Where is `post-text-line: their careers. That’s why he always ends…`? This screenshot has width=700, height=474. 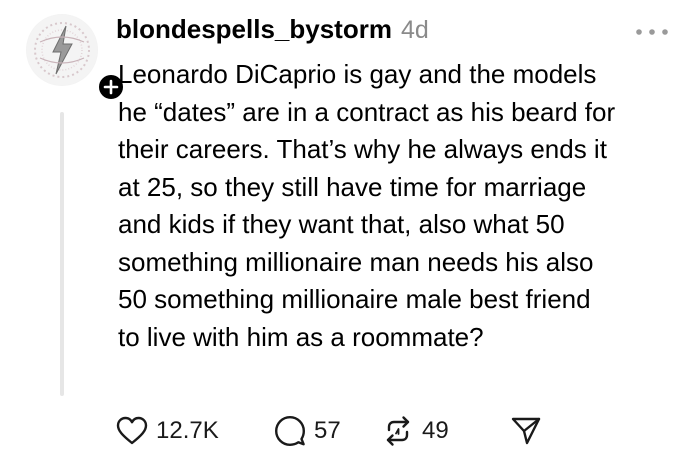
post-text-line: their careers. That’s why he always ends… is located at coordinates (362, 149).